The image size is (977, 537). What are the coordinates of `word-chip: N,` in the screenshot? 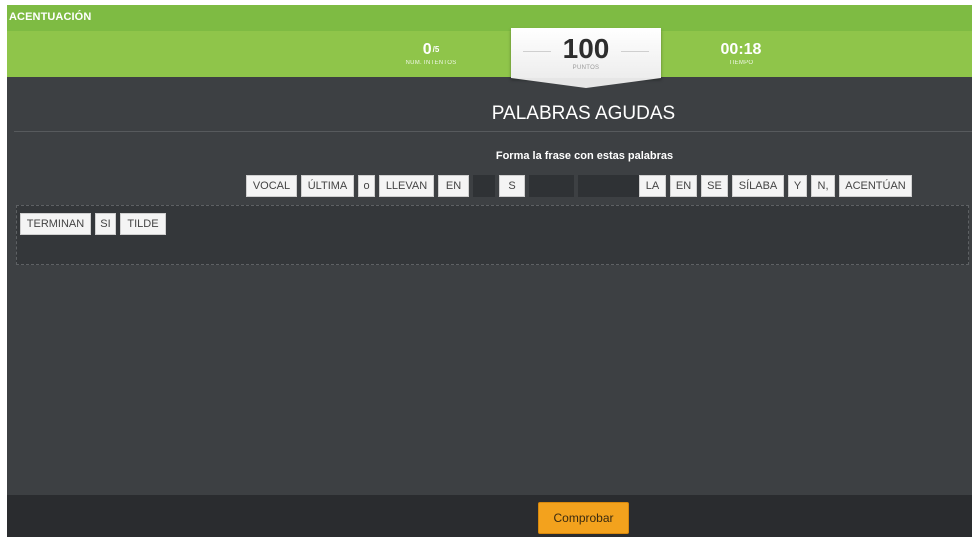 It's located at (823, 186).